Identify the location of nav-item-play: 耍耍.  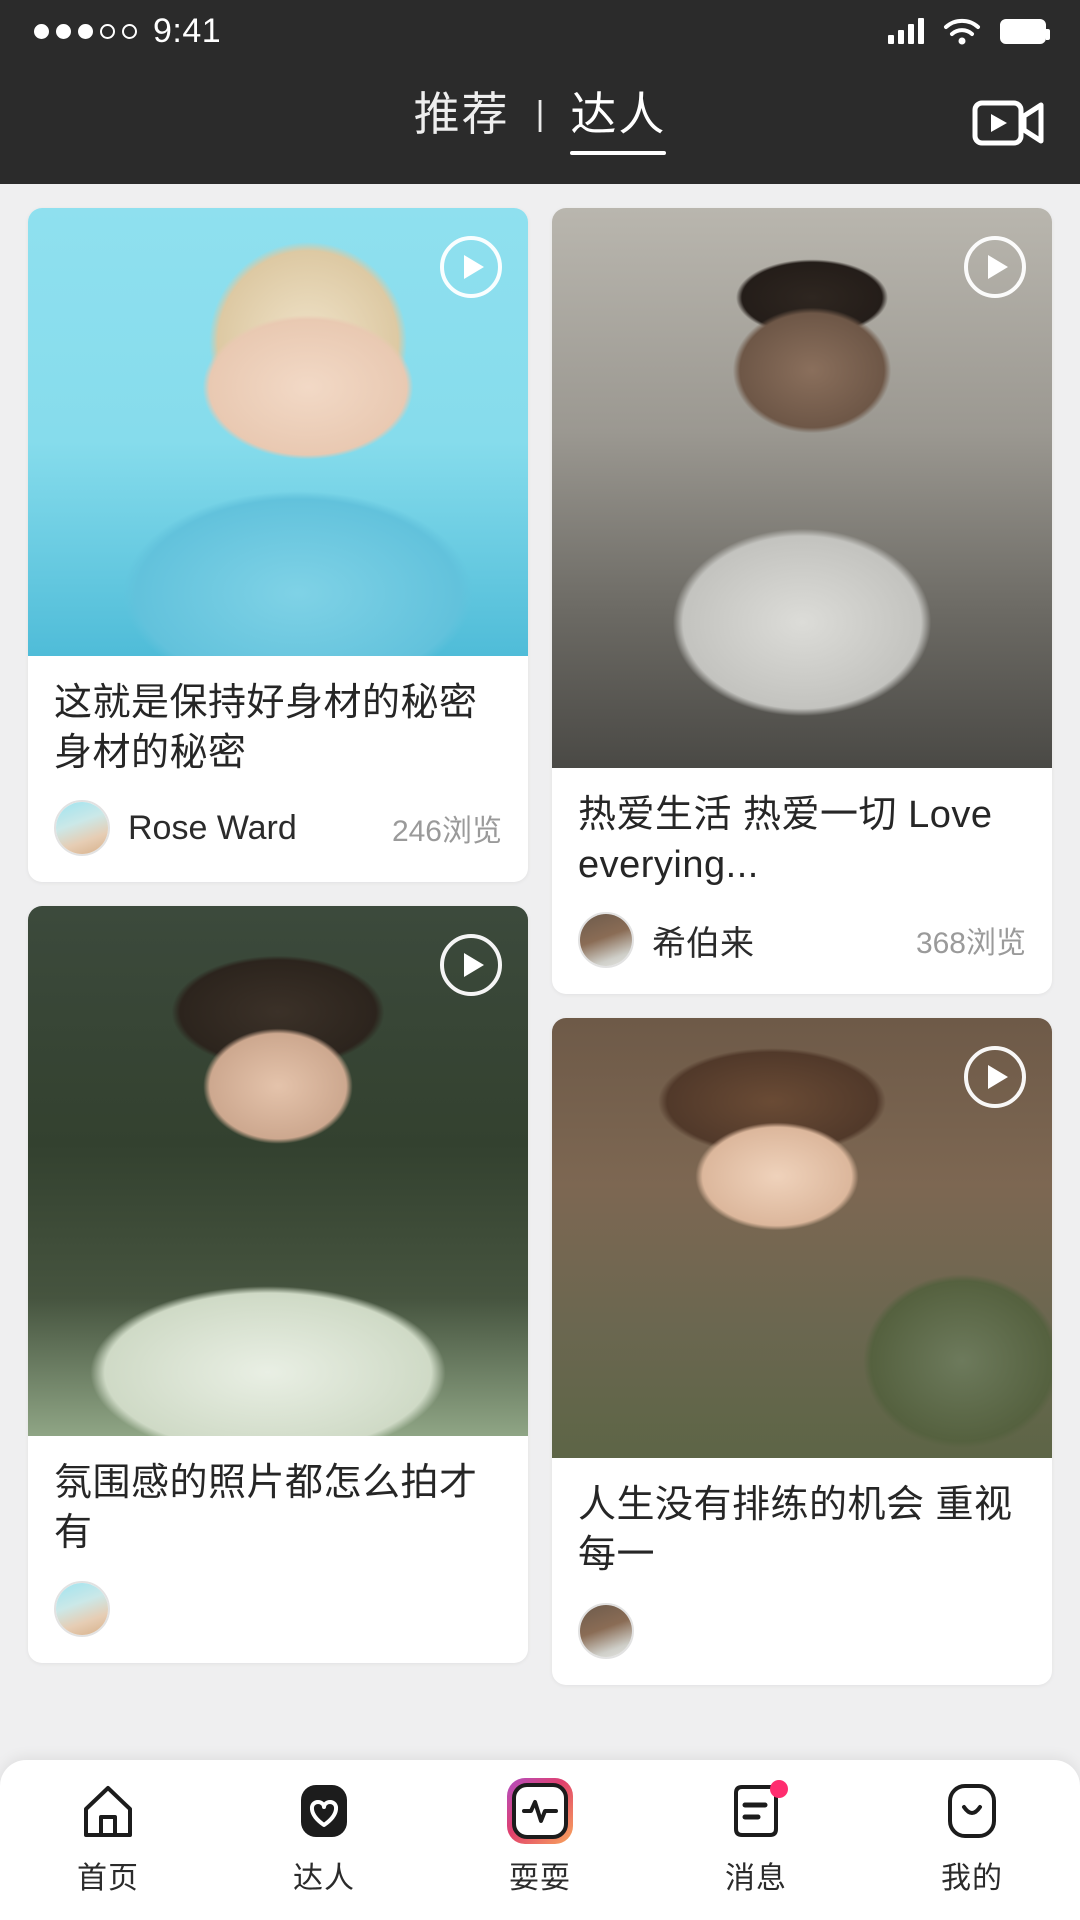
(540, 1840).